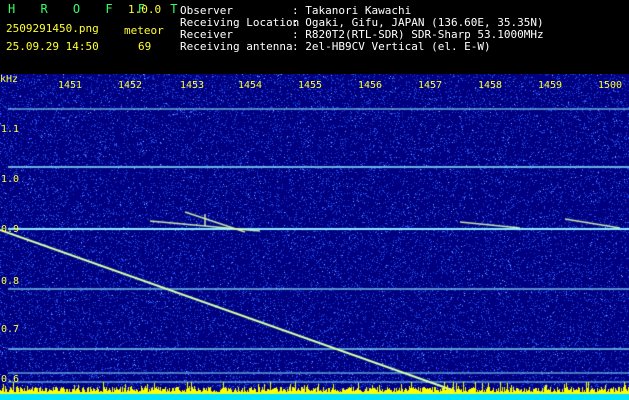 This screenshot has width=629, height=400. What do you see at coordinates (130, 85) in the screenshot?
I see `time-tick-label: 1452` at bounding box center [130, 85].